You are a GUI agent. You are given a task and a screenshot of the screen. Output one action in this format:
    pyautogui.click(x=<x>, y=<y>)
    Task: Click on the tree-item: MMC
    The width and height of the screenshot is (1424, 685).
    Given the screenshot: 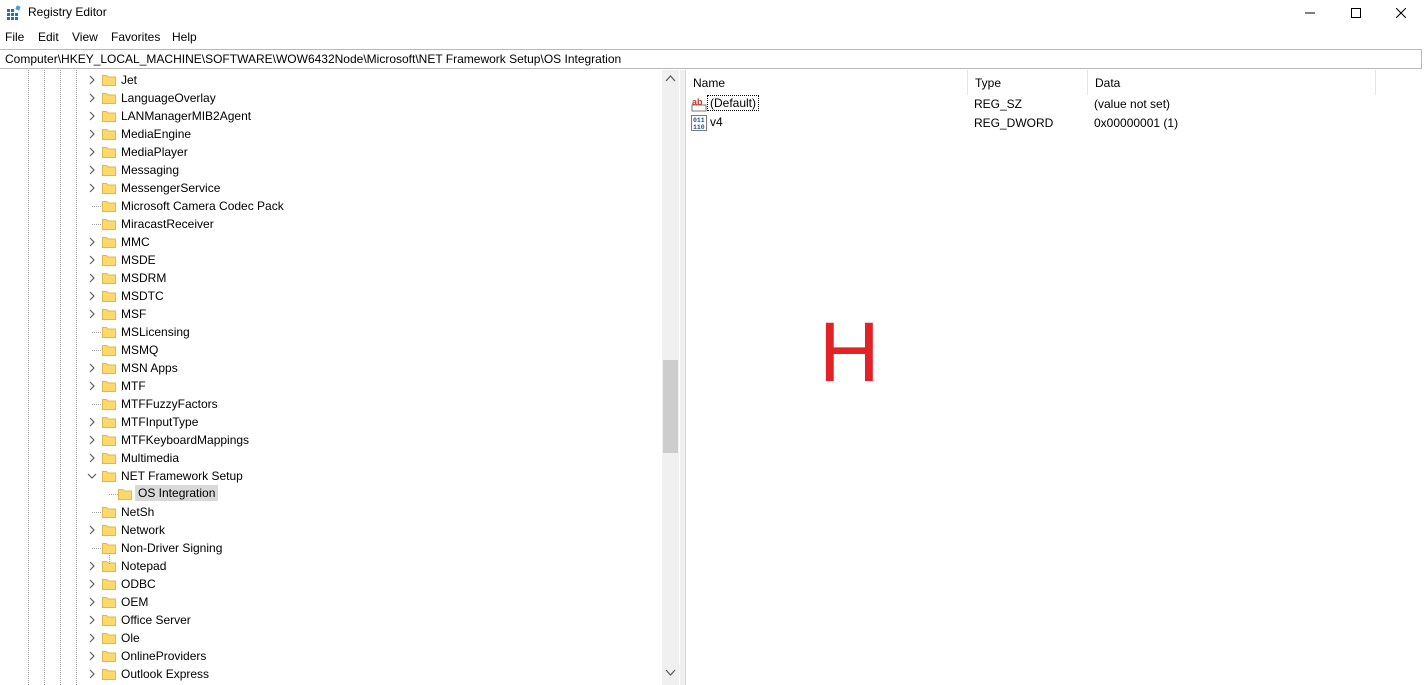 What is the action you would take?
    pyautogui.click(x=330, y=242)
    